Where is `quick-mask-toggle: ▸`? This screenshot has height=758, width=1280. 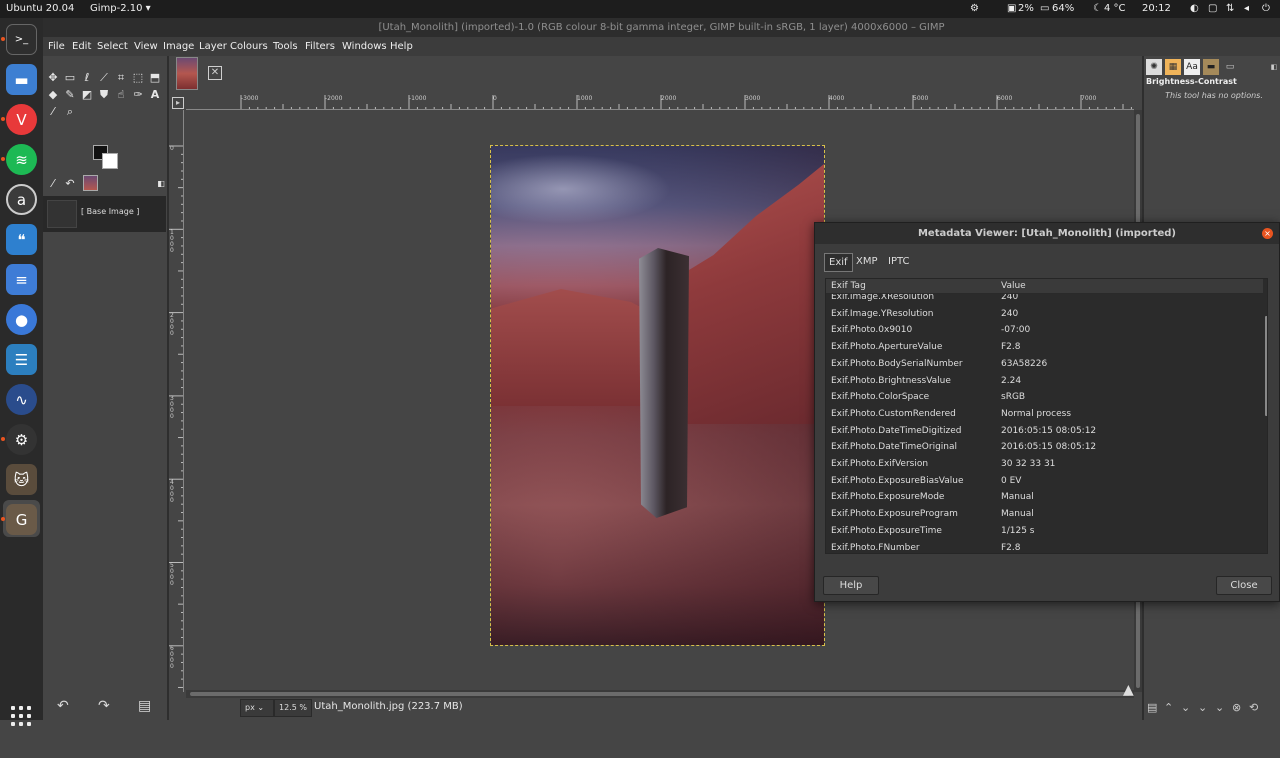 quick-mask-toggle: ▸ is located at coordinates (178, 103).